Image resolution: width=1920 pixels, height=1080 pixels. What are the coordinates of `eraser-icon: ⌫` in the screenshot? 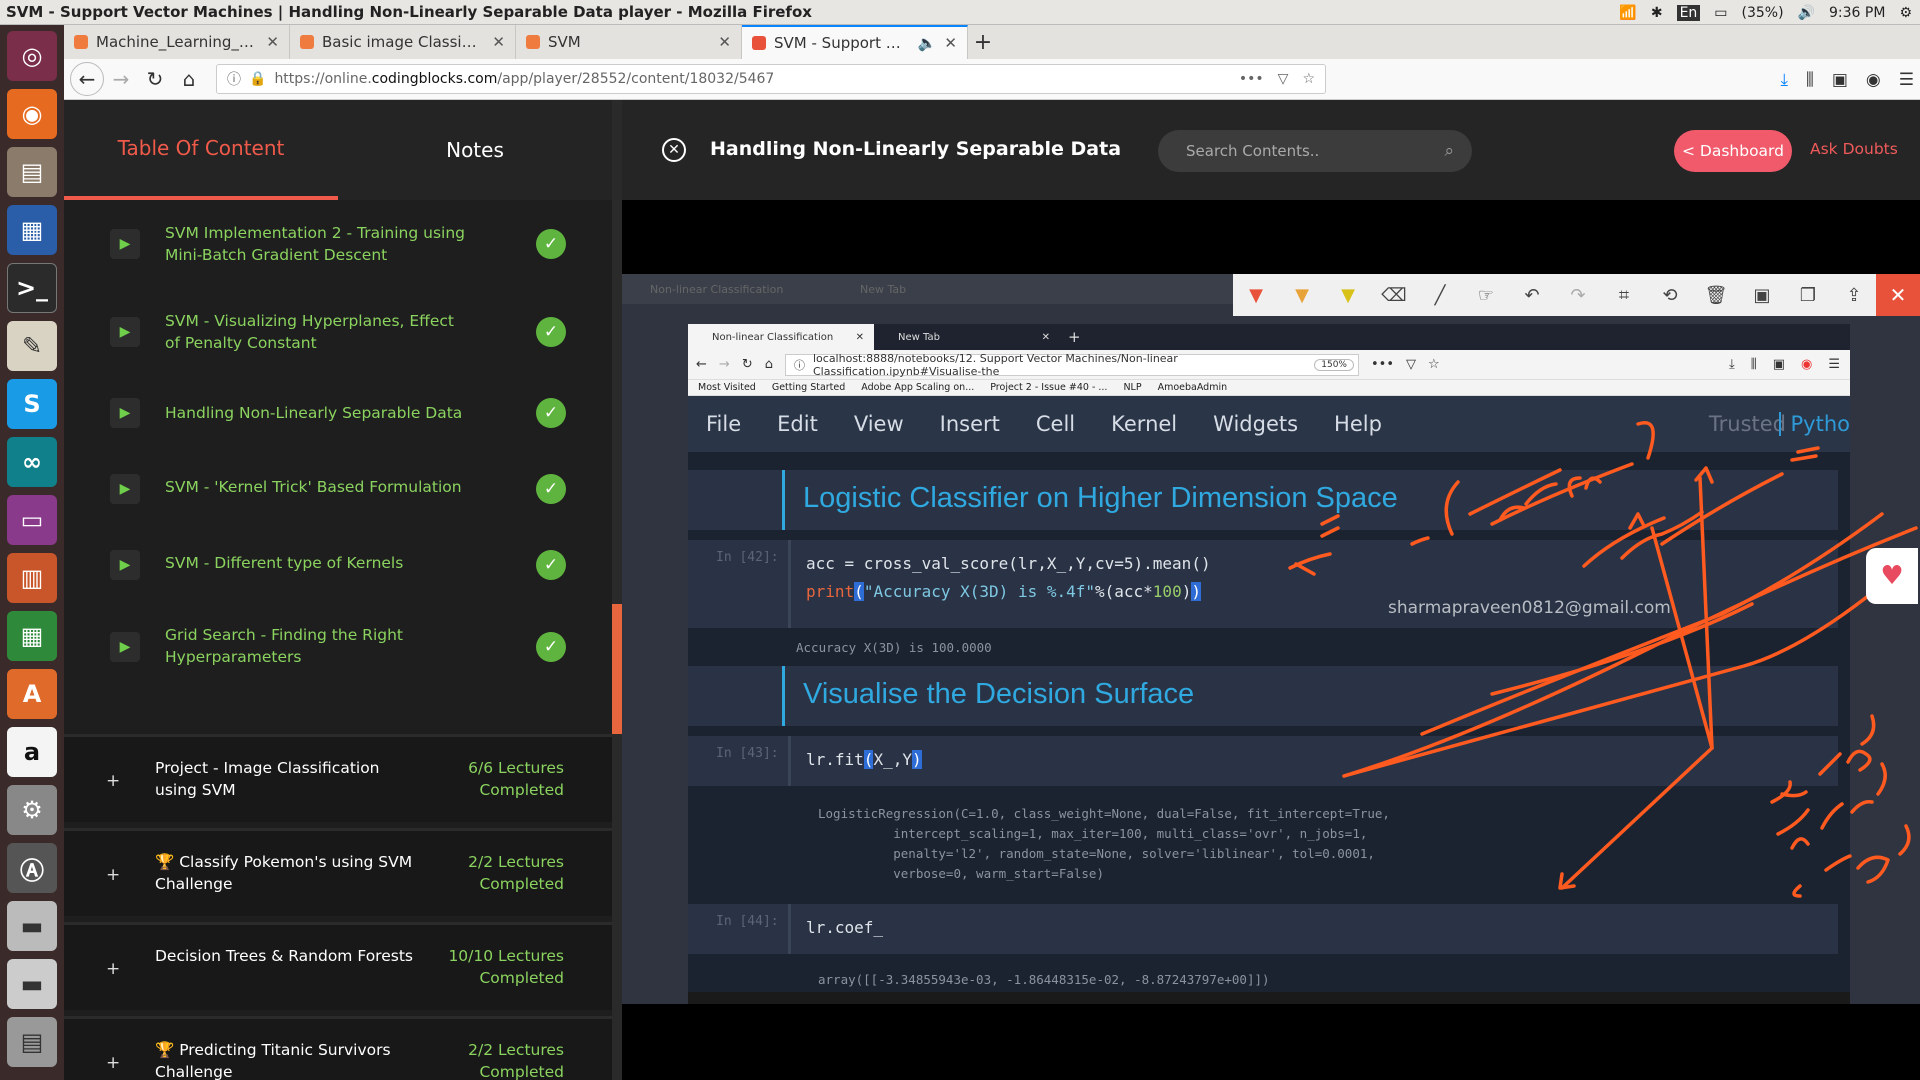 It's located at (1394, 295).